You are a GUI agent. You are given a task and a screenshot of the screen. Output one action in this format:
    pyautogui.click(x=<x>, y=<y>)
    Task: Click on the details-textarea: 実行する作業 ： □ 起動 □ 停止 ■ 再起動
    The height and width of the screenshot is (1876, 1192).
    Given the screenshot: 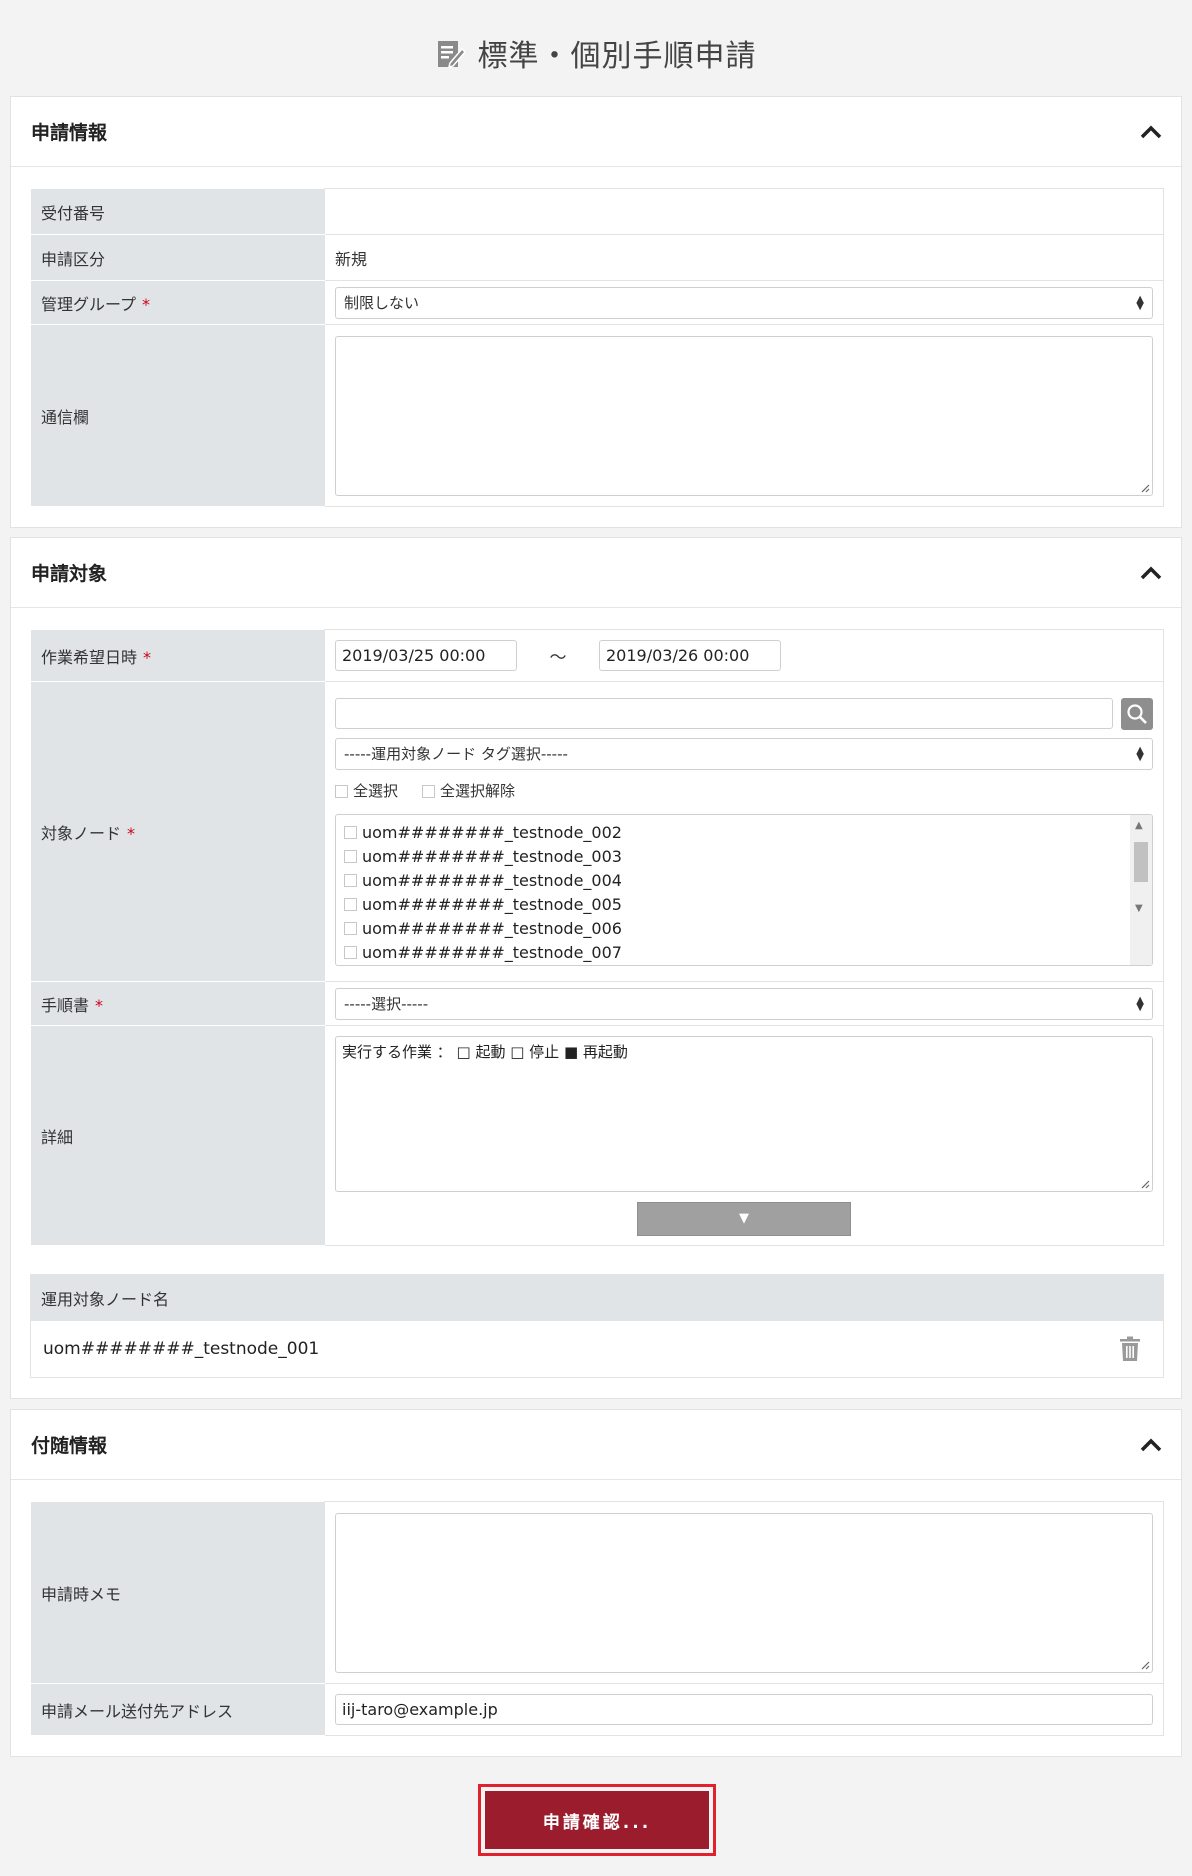 What is the action you would take?
    pyautogui.click(x=744, y=1113)
    